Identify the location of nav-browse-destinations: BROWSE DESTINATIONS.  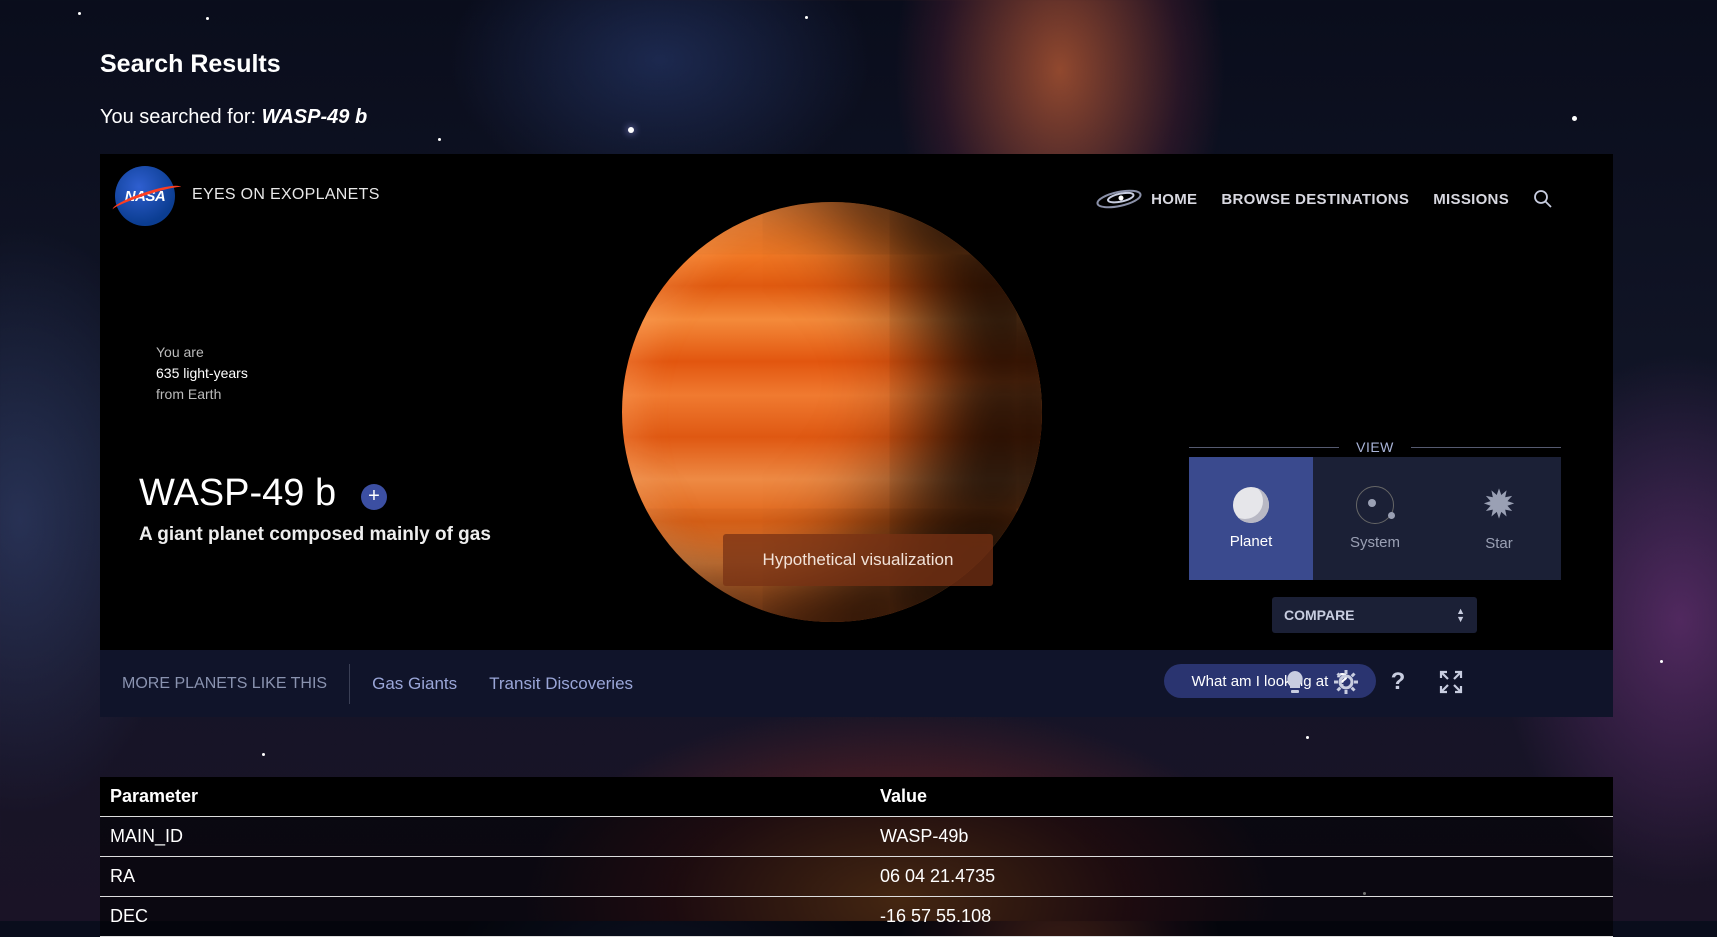
(1315, 199).